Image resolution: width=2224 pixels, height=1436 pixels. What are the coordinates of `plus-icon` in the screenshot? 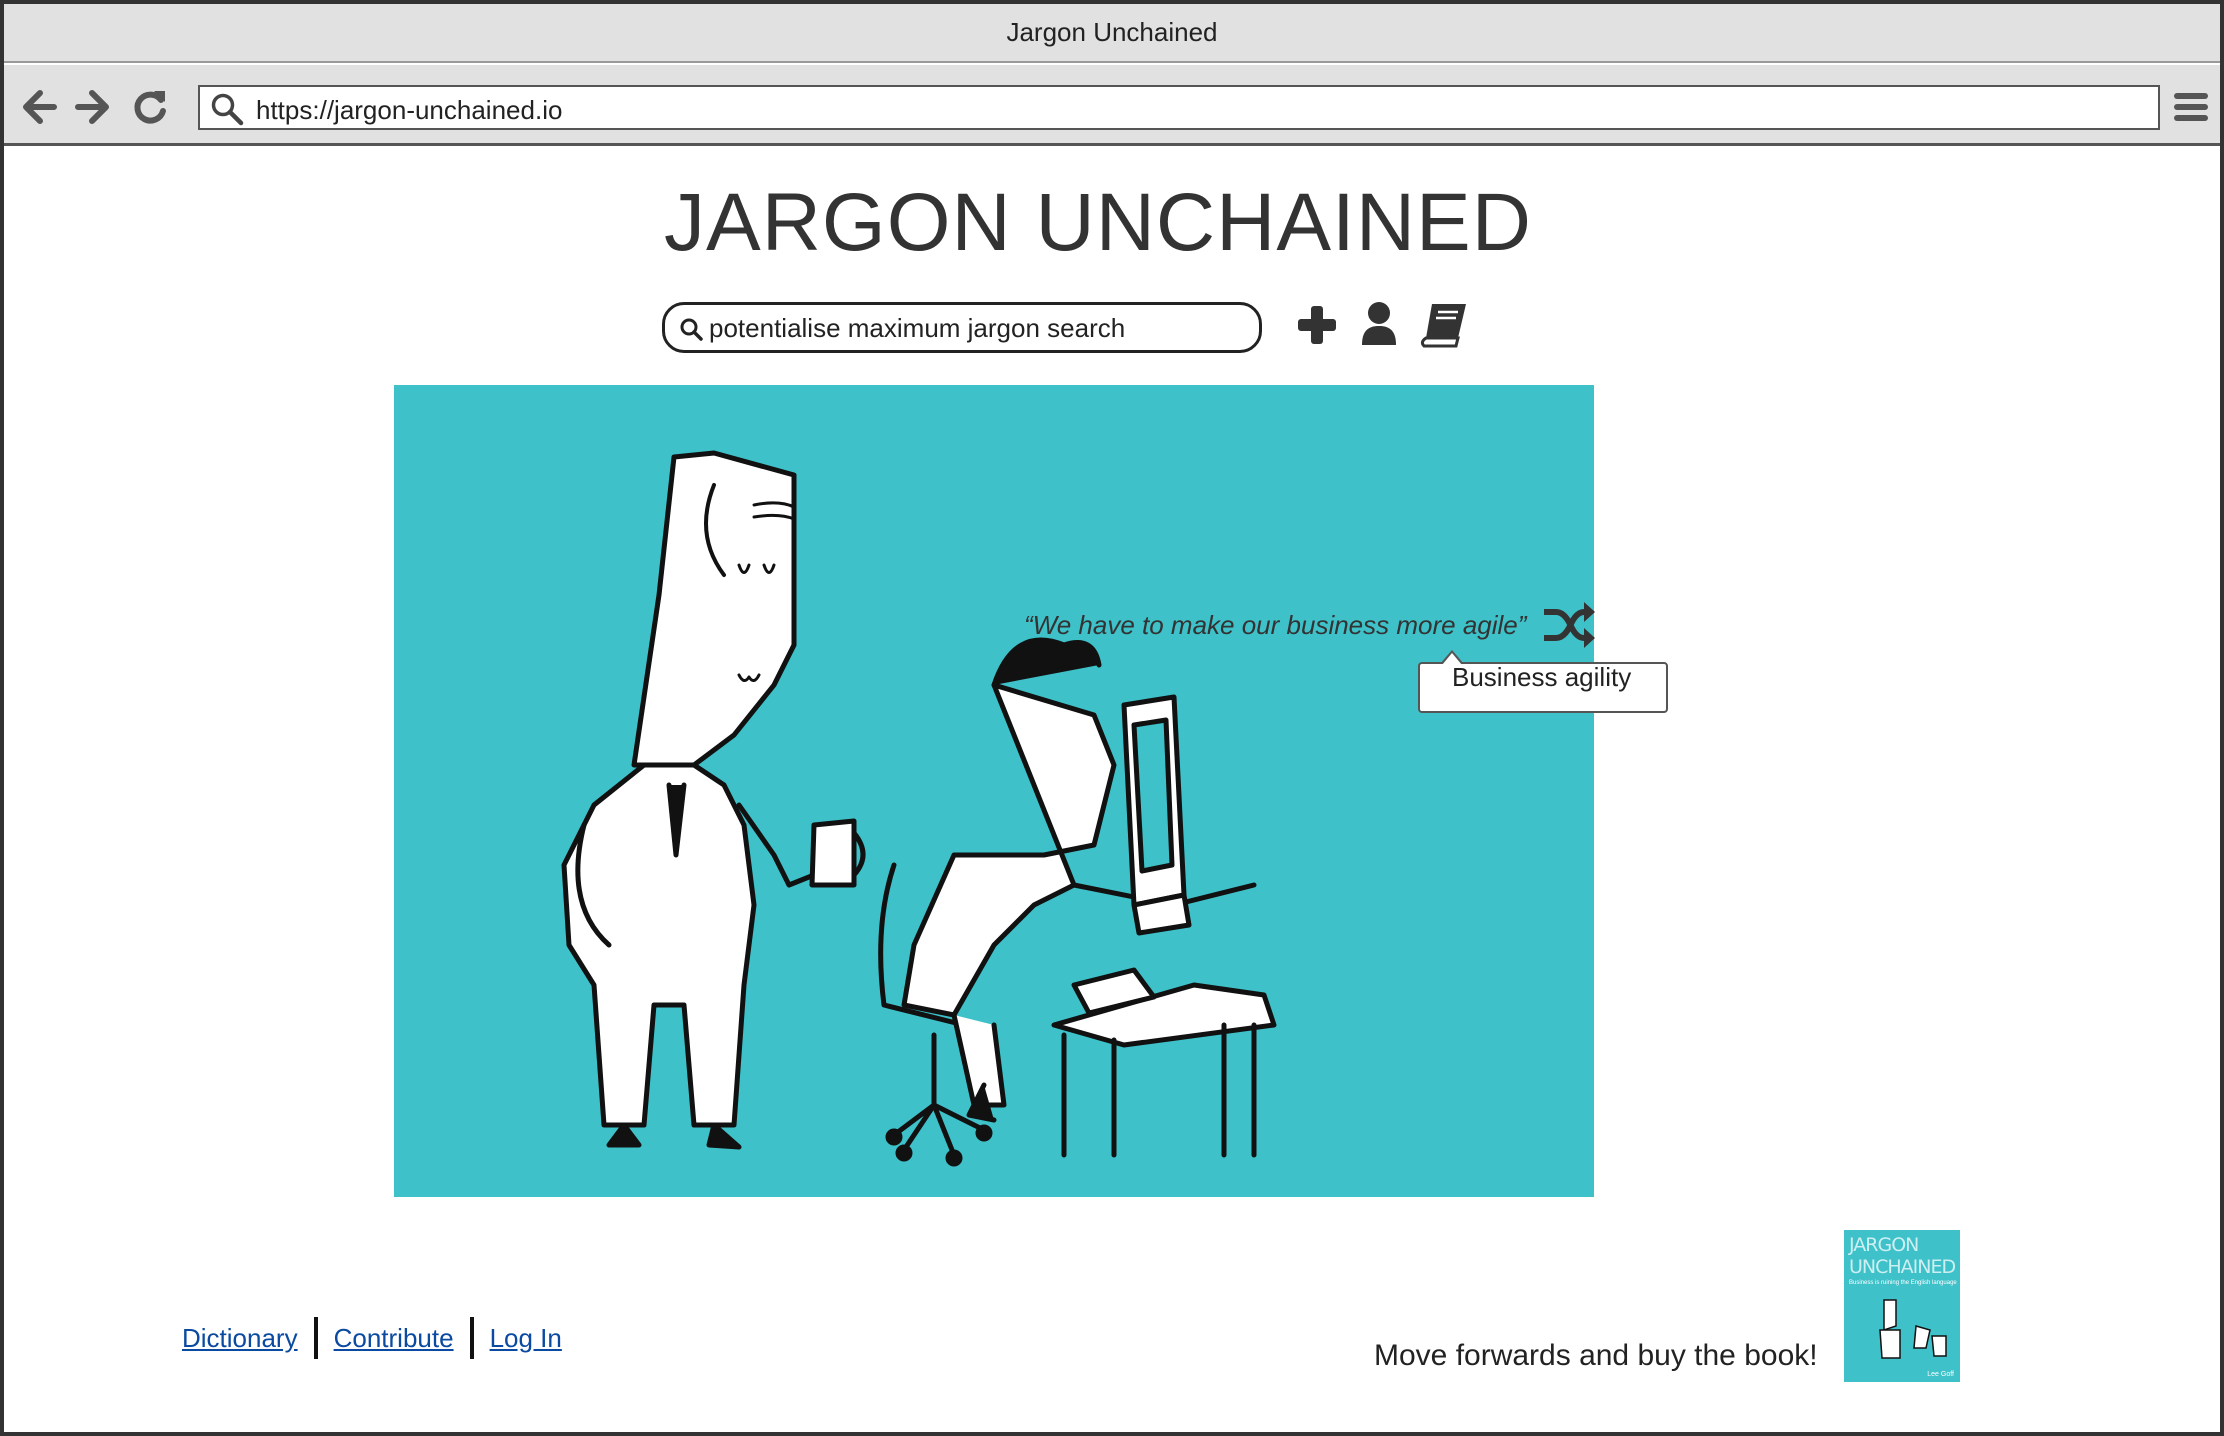 It's located at (1317, 325).